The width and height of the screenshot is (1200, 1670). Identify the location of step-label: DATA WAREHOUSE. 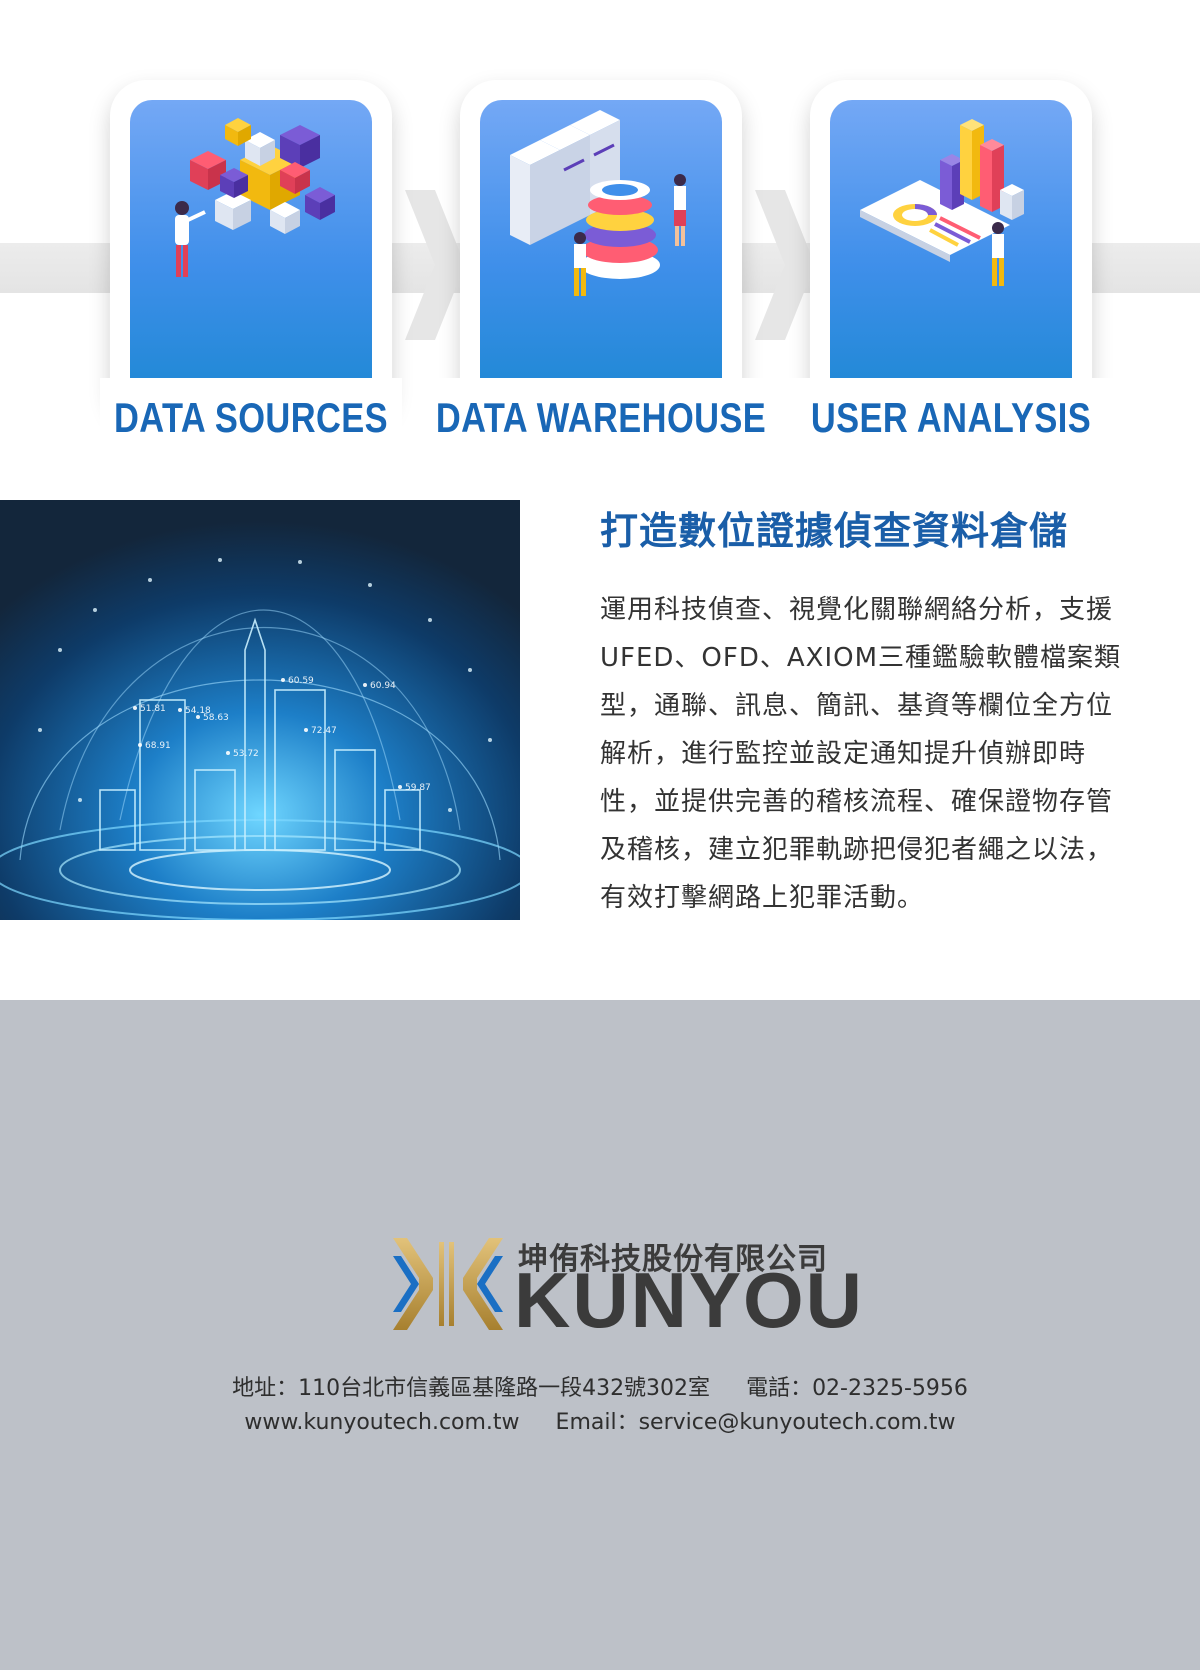
(601, 417).